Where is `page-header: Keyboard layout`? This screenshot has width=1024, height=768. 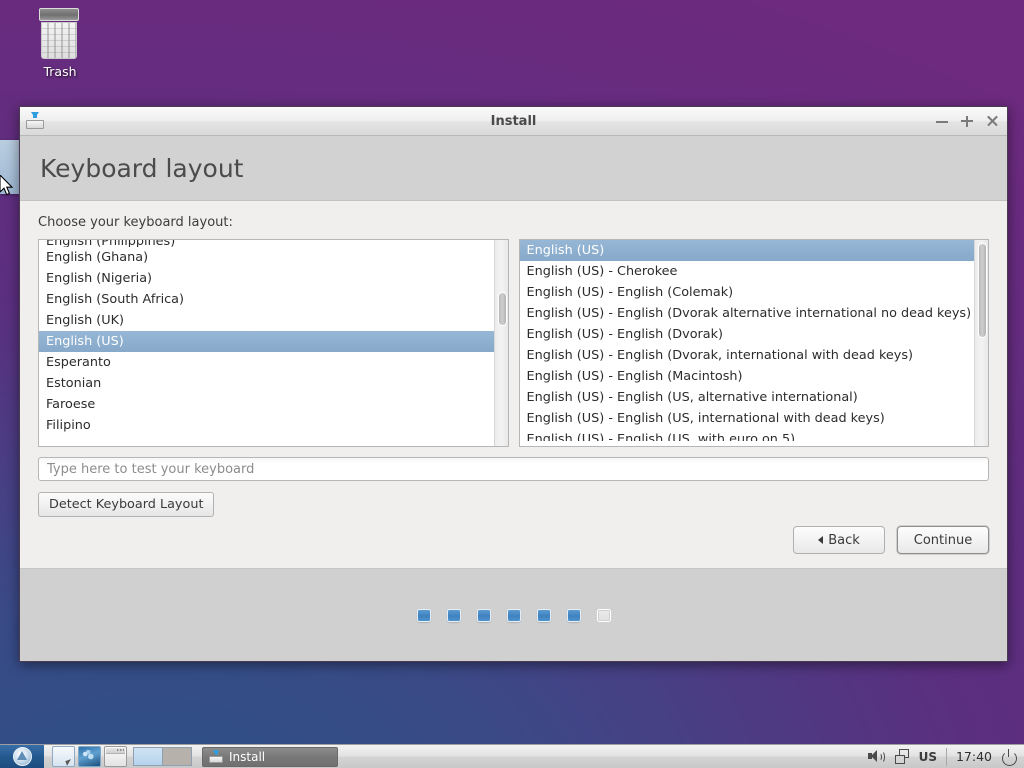 page-header: Keyboard layout is located at coordinates (513, 168).